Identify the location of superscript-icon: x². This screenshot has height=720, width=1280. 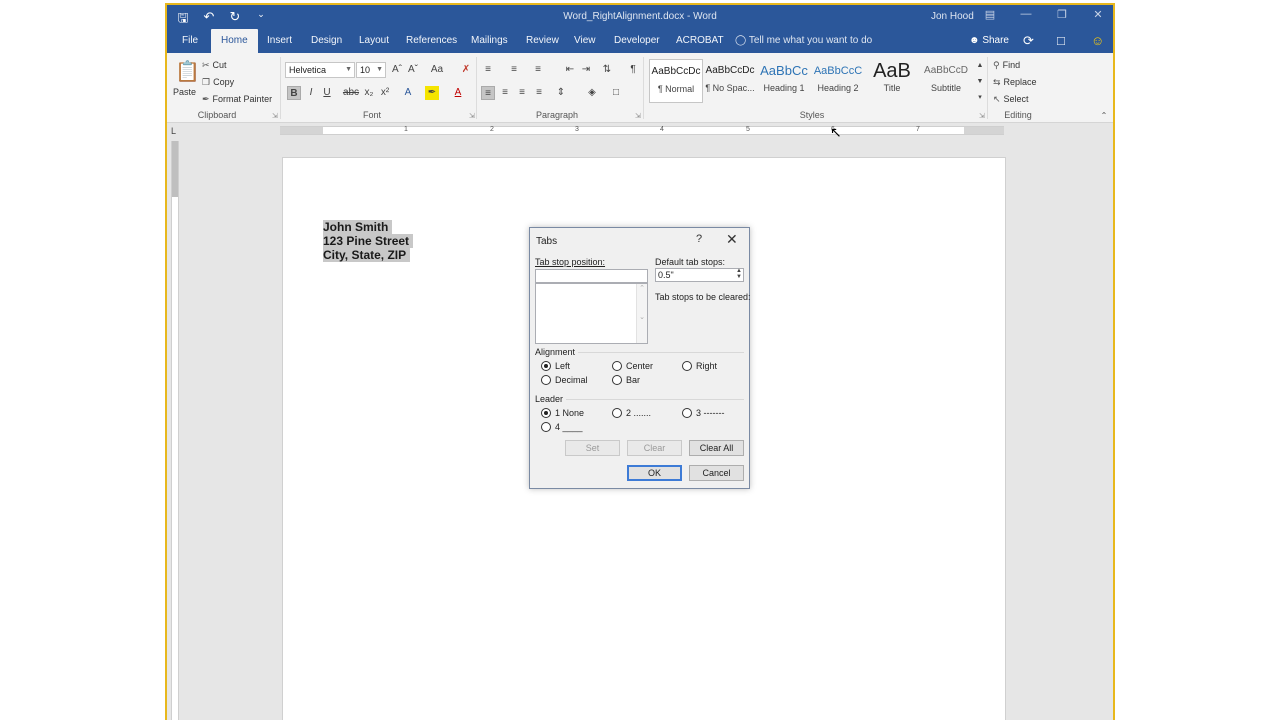
(385, 93).